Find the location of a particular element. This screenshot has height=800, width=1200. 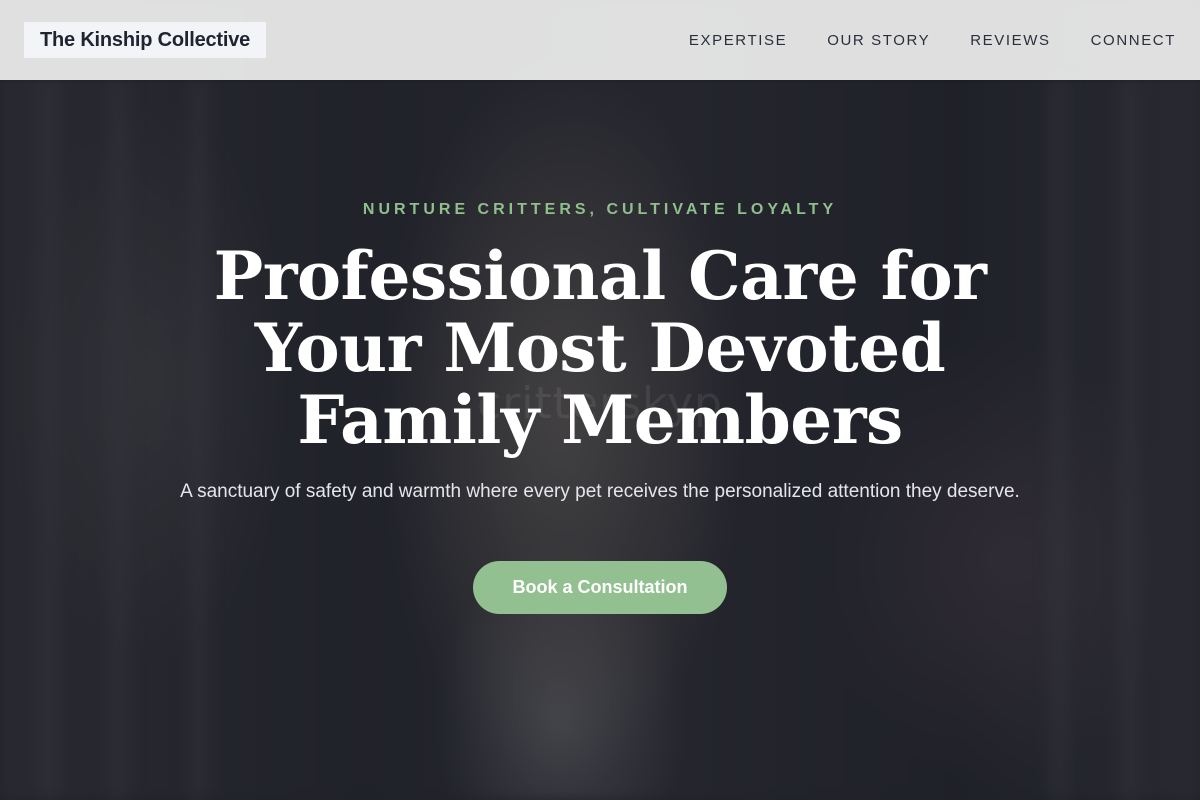

main-nav: EXPERTISE OUR STORY REVIEWS CONNECT is located at coordinates (932, 40).